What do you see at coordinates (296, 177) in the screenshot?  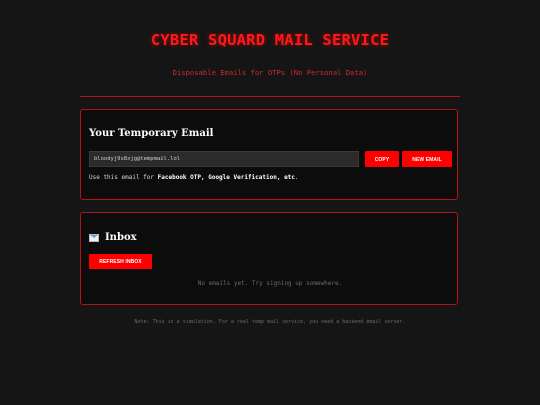 I see `usage-hint-suffix: .` at bounding box center [296, 177].